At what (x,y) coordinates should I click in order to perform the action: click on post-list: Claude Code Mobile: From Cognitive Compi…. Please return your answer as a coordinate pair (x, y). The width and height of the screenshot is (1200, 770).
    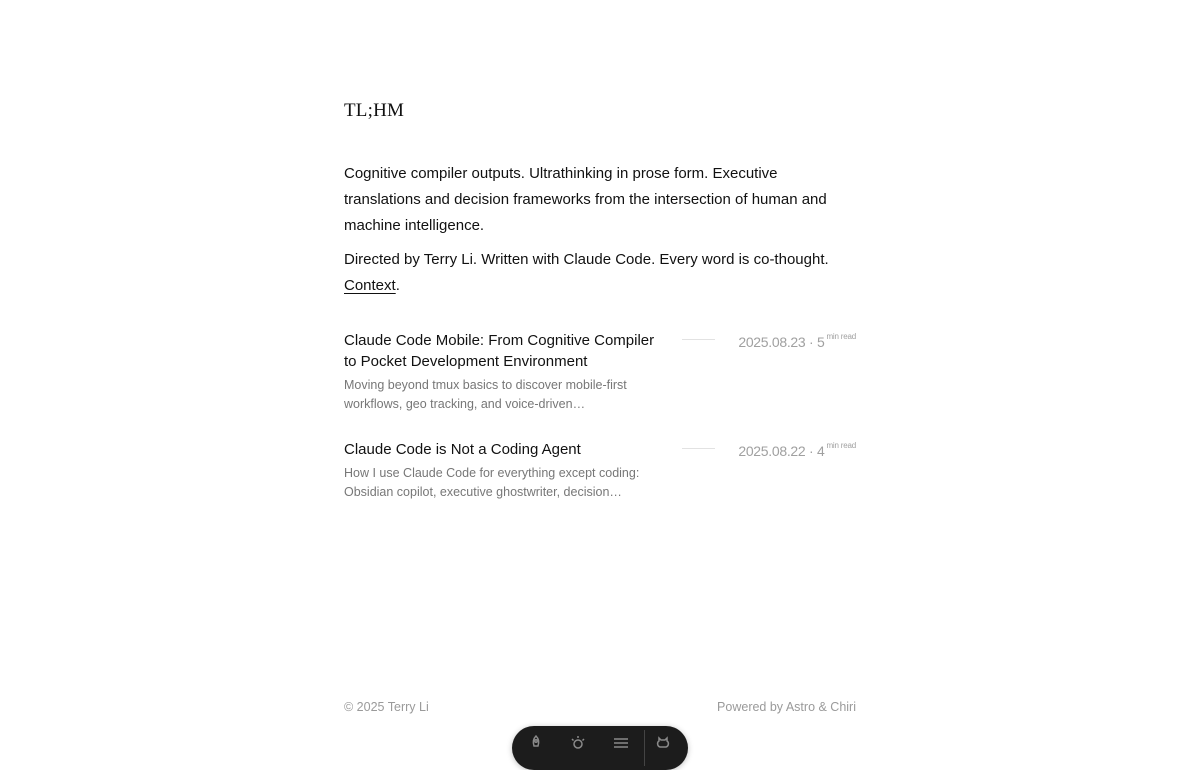
    Looking at the image, I should click on (600, 439).